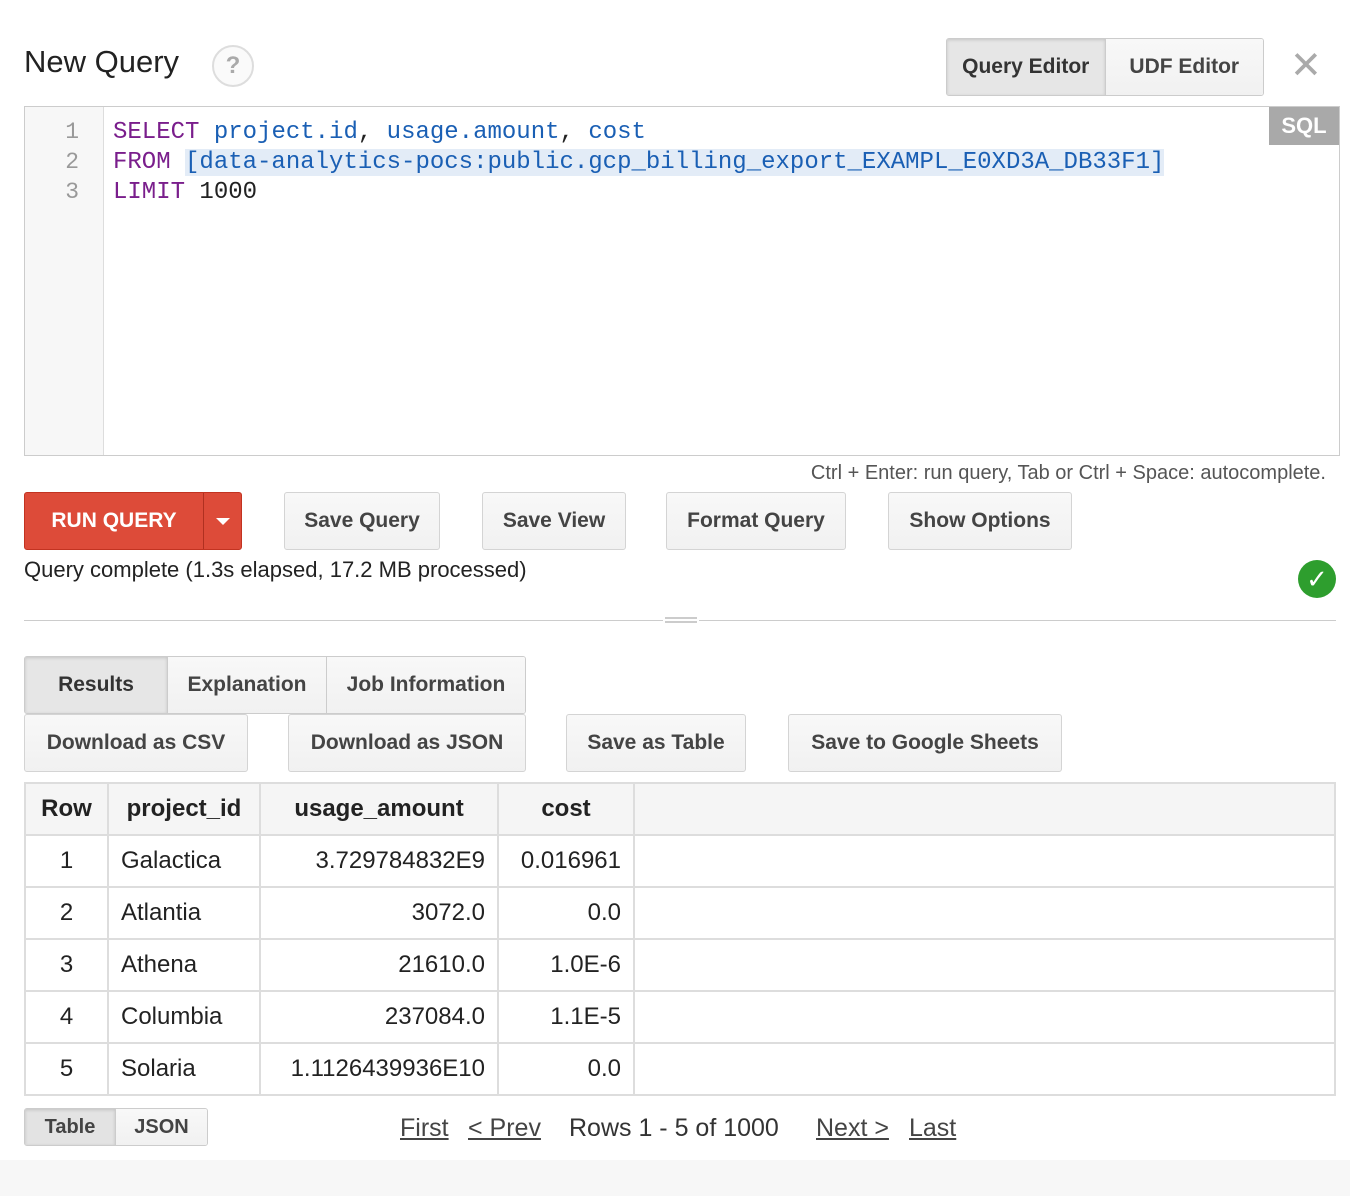  What do you see at coordinates (64, 281) in the screenshot?
I see `line-gutter: 1 2 3` at bounding box center [64, 281].